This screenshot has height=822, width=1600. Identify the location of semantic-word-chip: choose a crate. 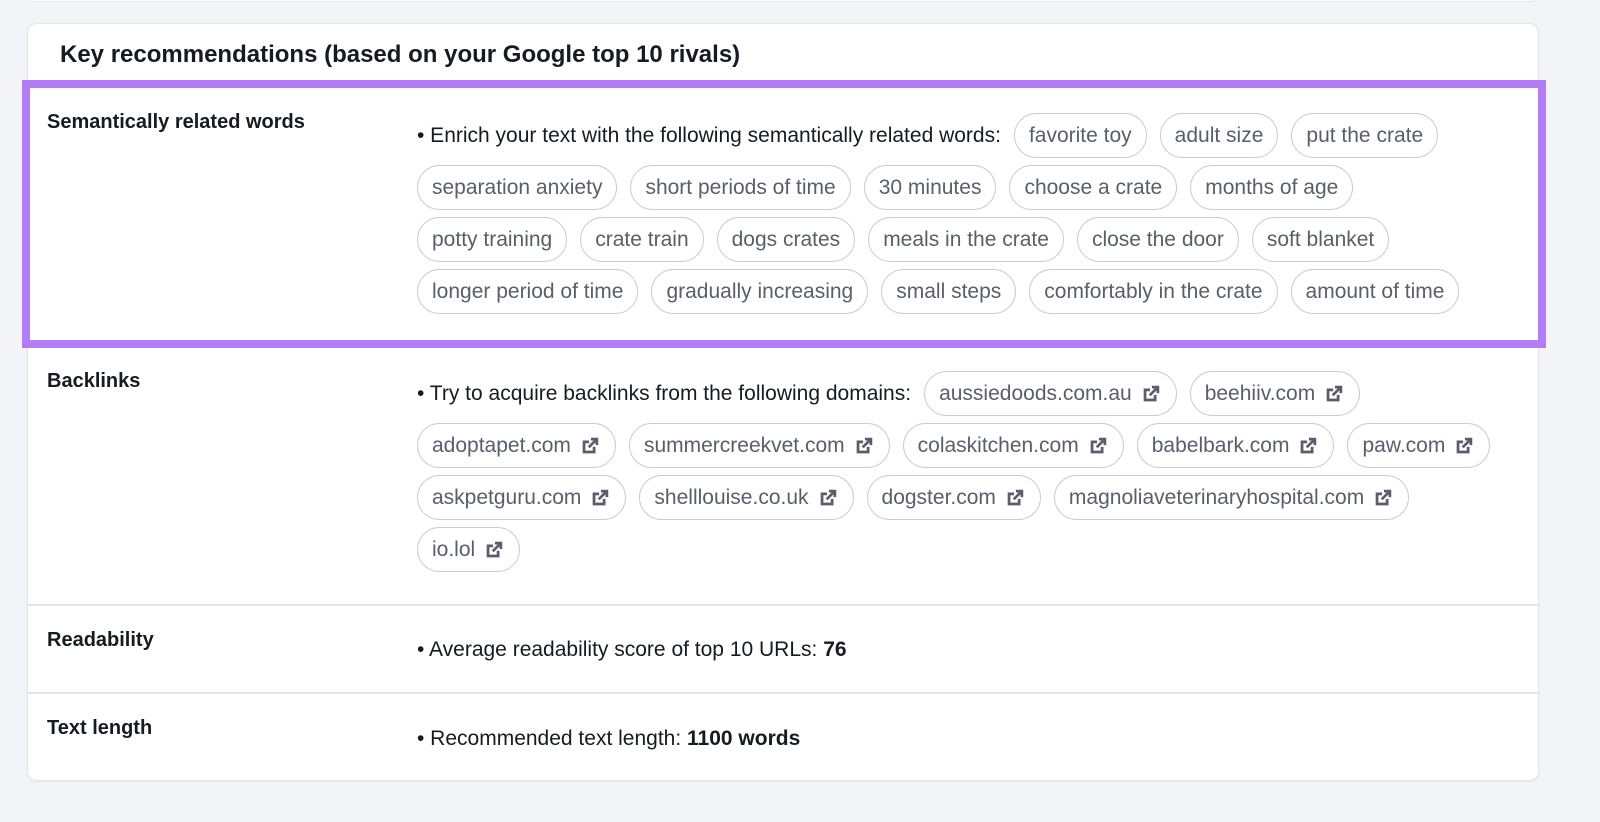
(1093, 187).